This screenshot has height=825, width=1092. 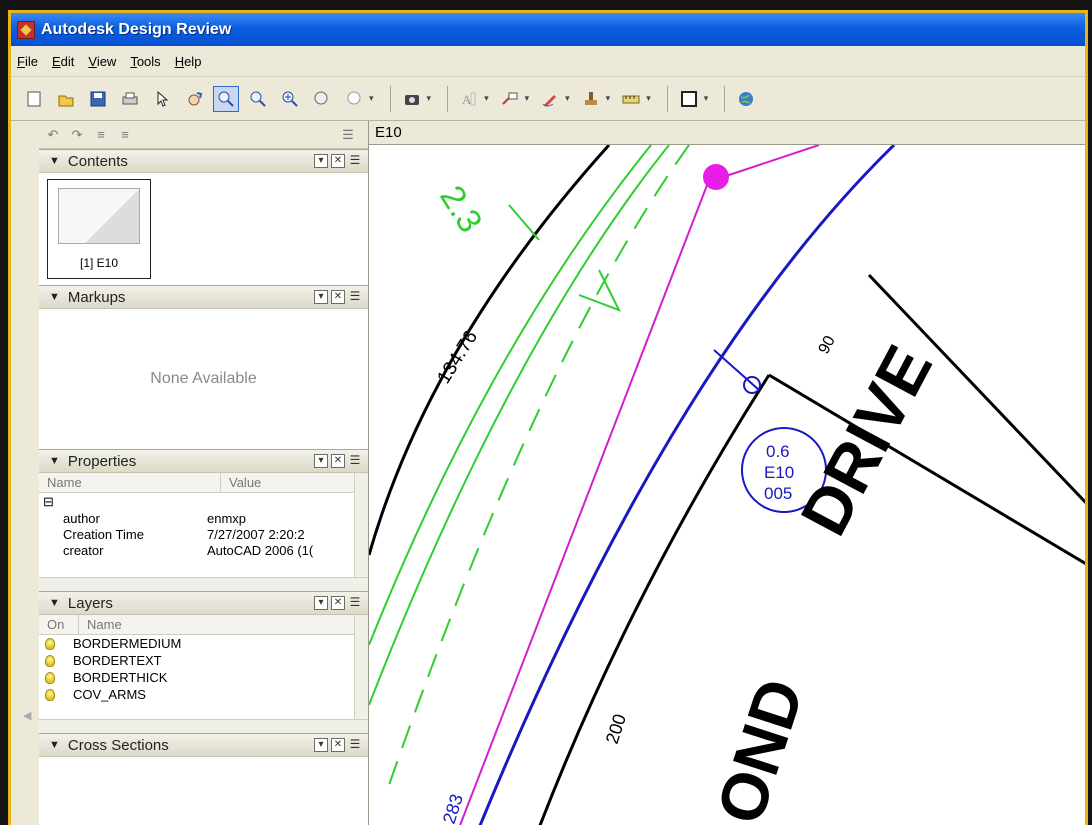 What do you see at coordinates (412, 99) in the screenshot?
I see `camera-icon` at bounding box center [412, 99].